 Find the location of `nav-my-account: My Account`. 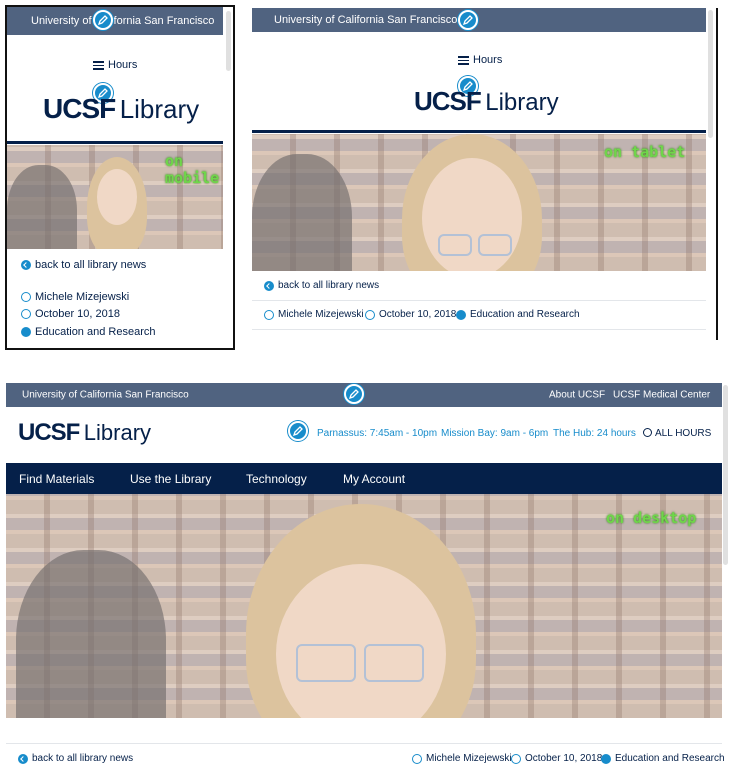

nav-my-account: My Account is located at coordinates (374, 479).